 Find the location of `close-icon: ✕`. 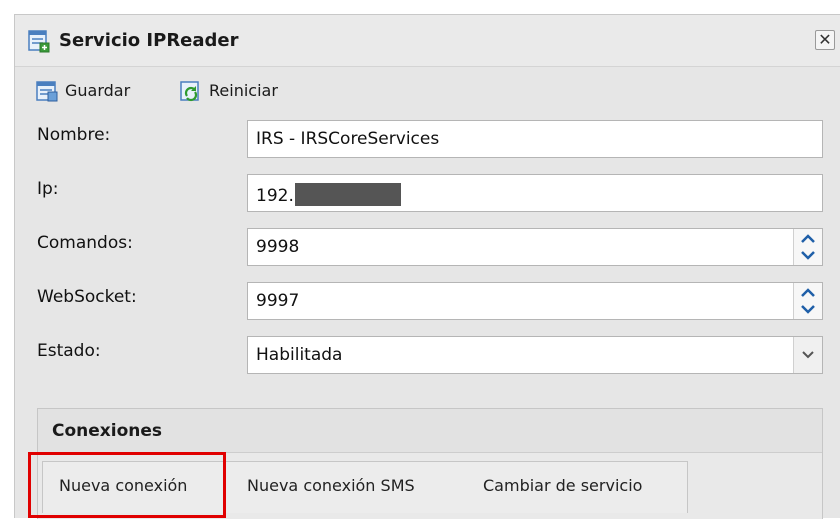

close-icon: ✕ is located at coordinates (825, 39).